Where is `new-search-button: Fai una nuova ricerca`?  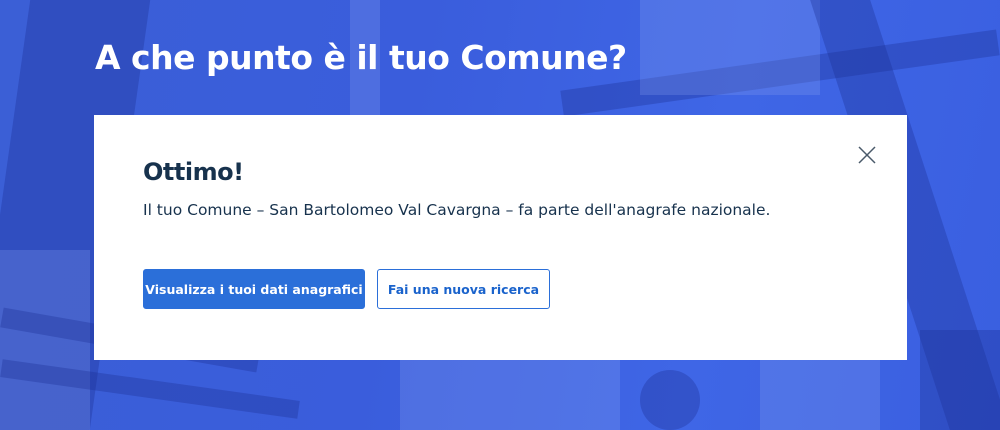
new-search-button: Fai una nuova ricerca is located at coordinates (463, 289).